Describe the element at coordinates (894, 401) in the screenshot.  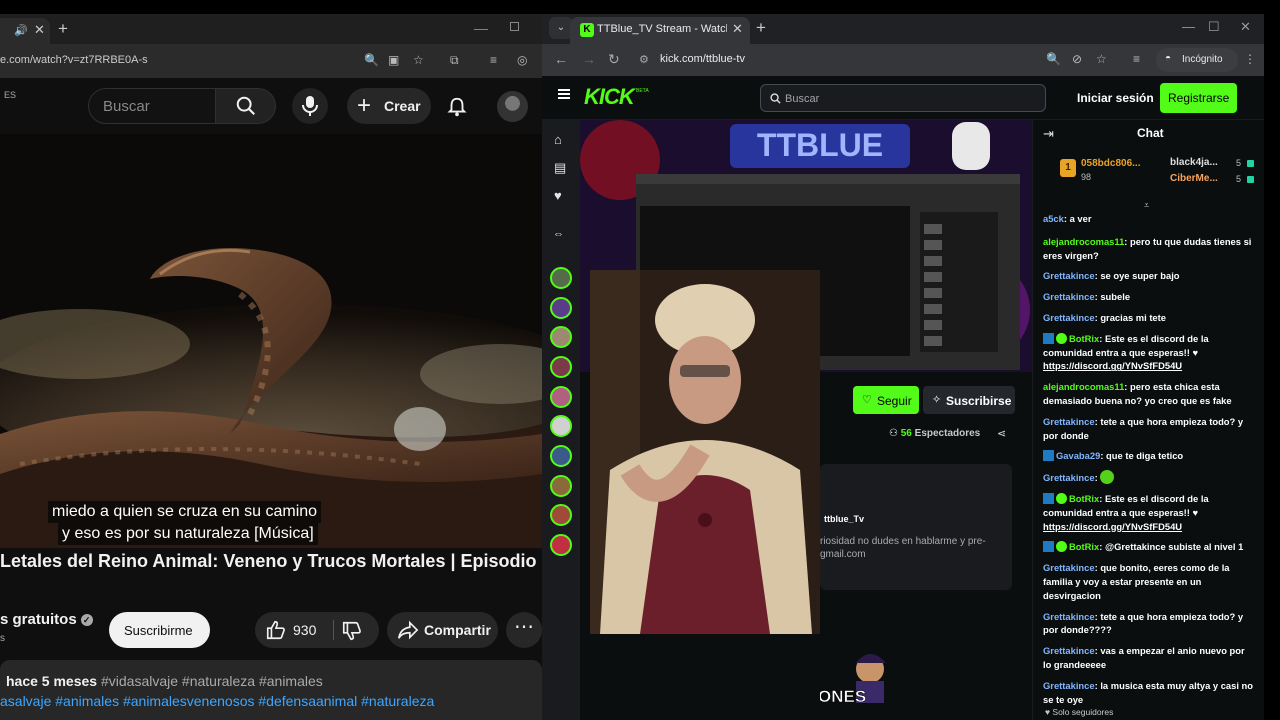
I see `follow-label: Seguir` at that location.